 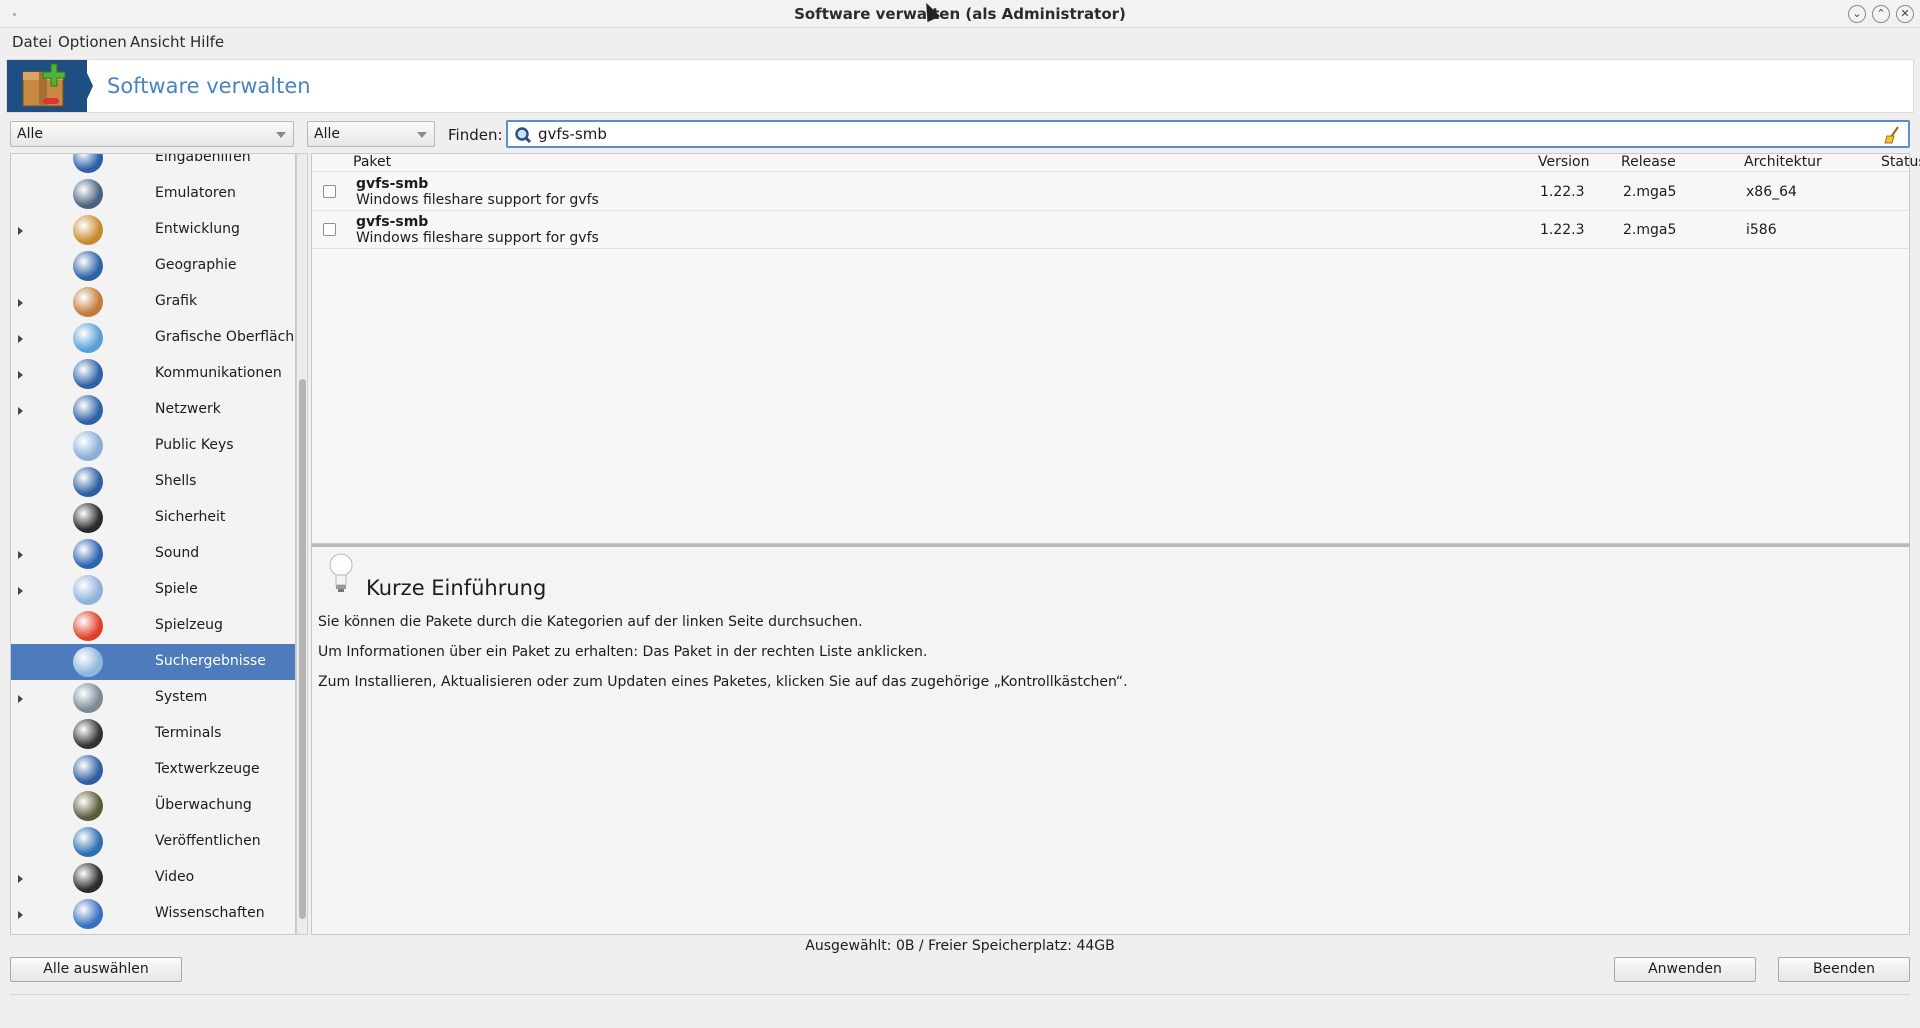 What do you see at coordinates (960, 86) in the screenshot?
I see `header-banner: Software verwalten` at bounding box center [960, 86].